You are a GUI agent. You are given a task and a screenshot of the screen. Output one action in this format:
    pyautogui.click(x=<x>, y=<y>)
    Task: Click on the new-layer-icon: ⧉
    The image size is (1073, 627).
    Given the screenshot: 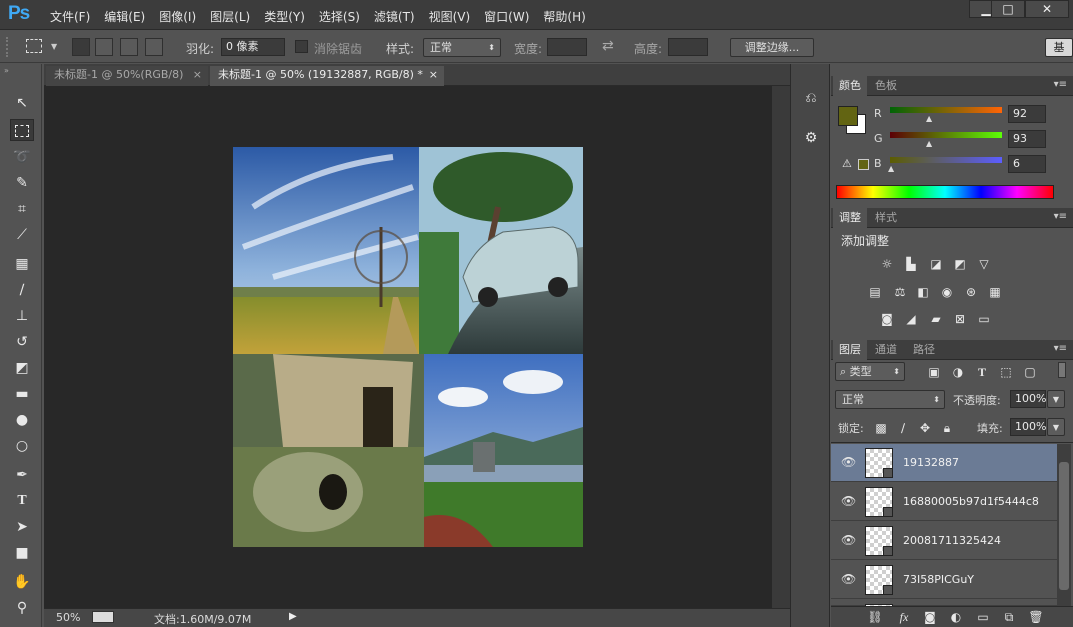 What is the action you would take?
    pyautogui.click(x=1009, y=617)
    